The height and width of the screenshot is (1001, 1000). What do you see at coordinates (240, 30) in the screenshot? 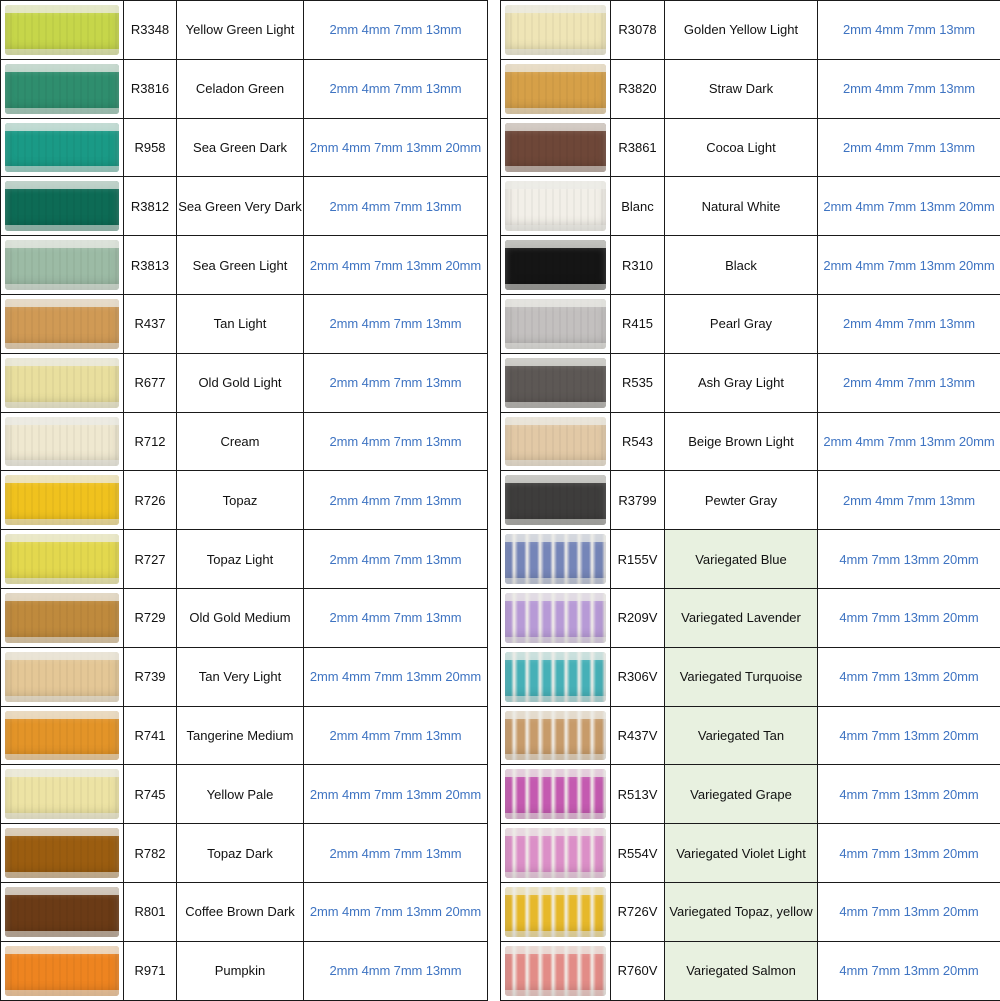
I see `color-name: Yellow Green Light` at bounding box center [240, 30].